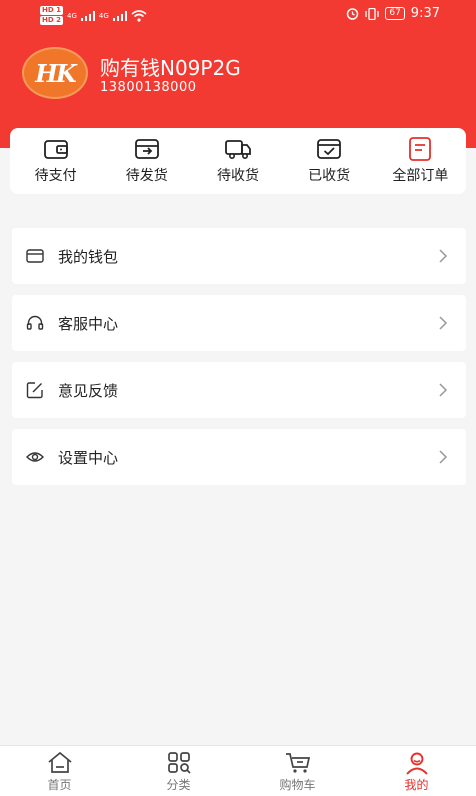 Image resolution: width=476 pixels, height=796 pixels. I want to click on tab-label: 分类, so click(178, 785).